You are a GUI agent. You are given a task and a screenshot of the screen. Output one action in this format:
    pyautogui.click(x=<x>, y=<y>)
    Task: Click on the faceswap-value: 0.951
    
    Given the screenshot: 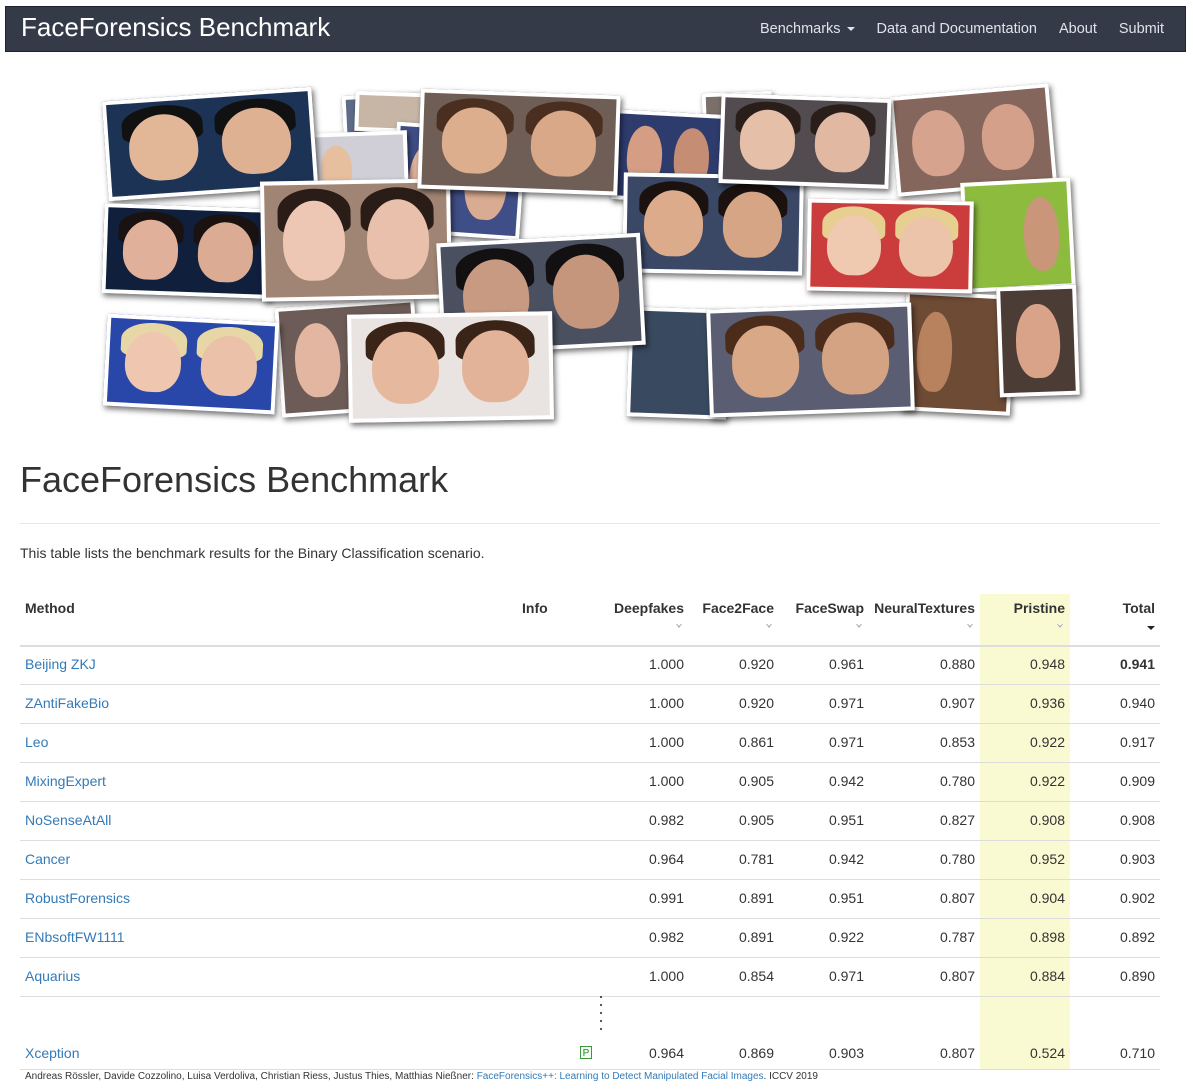 What is the action you would take?
    pyautogui.click(x=846, y=898)
    